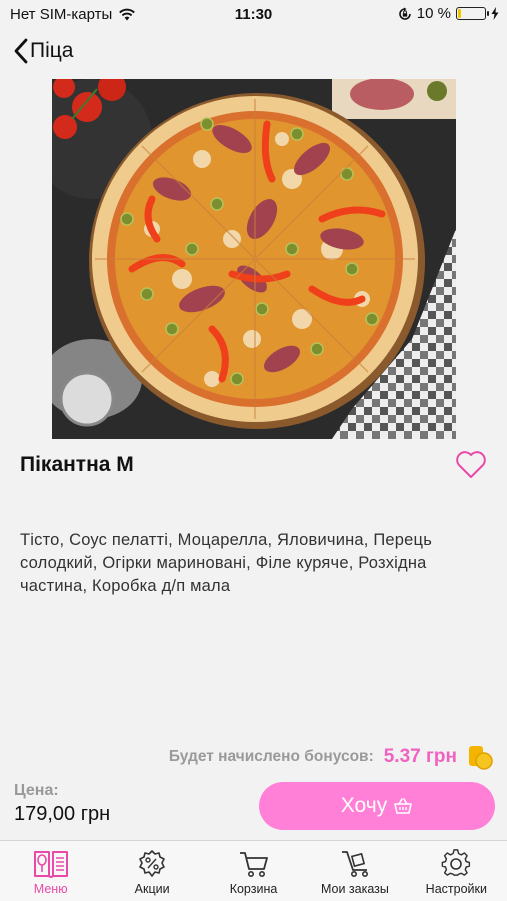 This screenshot has width=507, height=901. What do you see at coordinates (472, 13) in the screenshot?
I see `battery-icon` at bounding box center [472, 13].